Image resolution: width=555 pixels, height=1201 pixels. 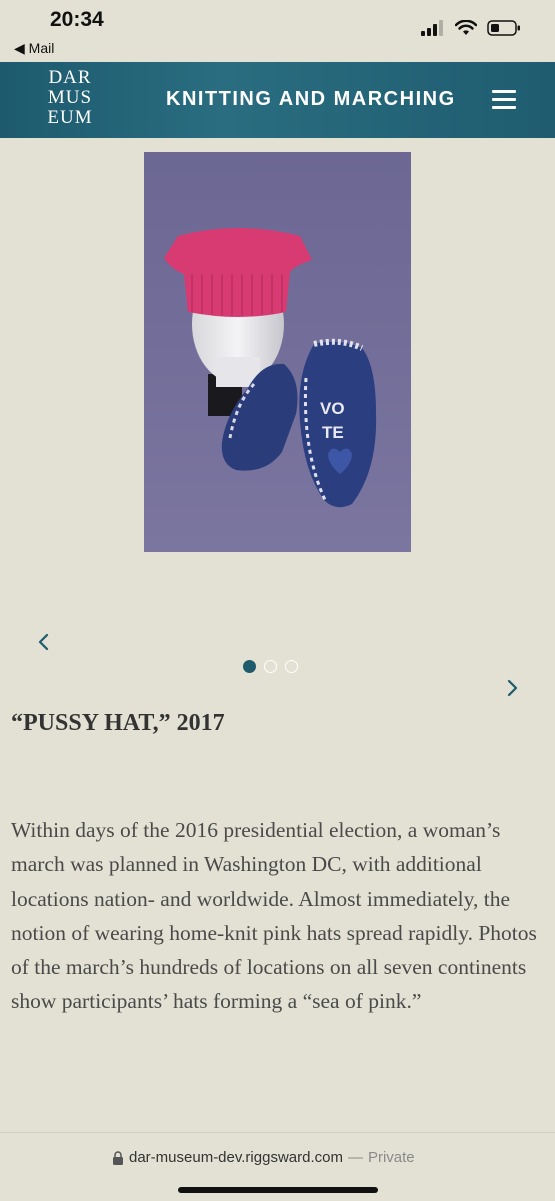 What do you see at coordinates (118, 723) in the screenshot?
I see `object-title: “PUSSY HAT,” 2017` at bounding box center [118, 723].